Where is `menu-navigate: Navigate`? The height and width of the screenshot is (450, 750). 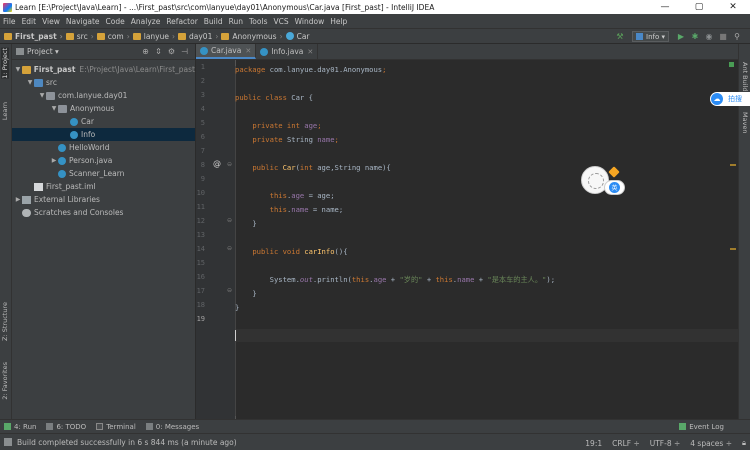
menu-navigate: Navigate is located at coordinates (83, 21).